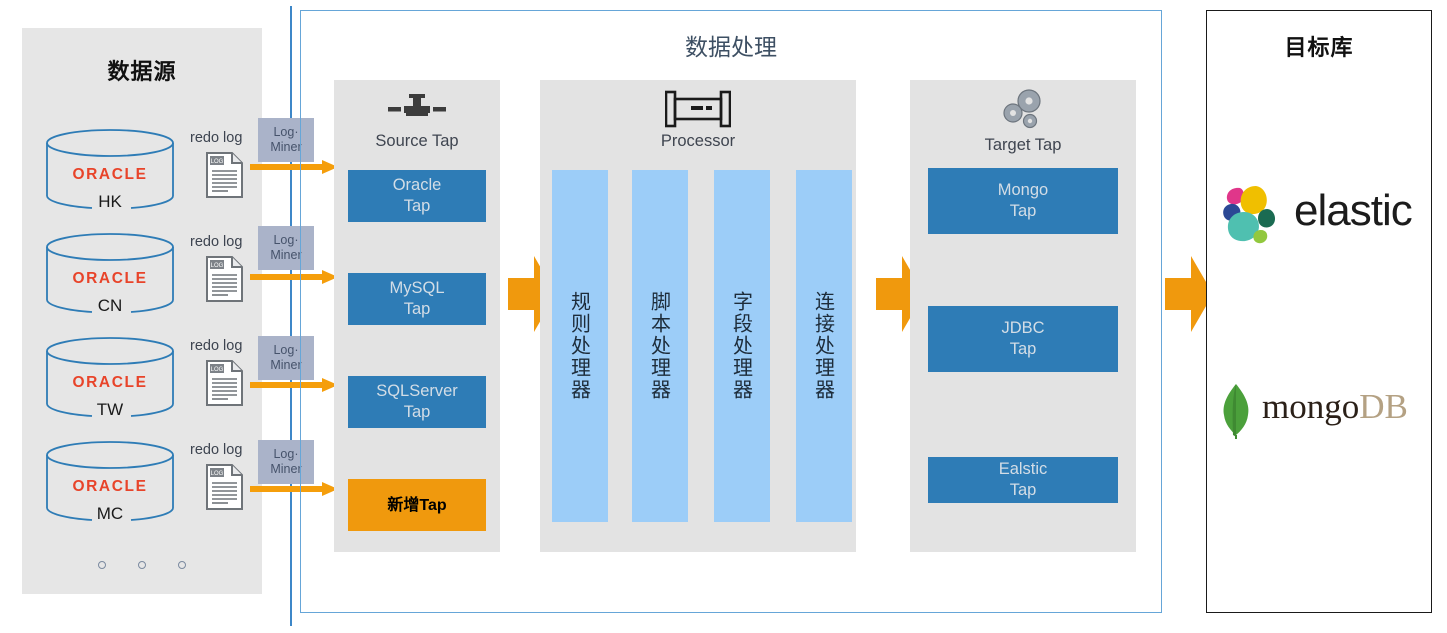 The width and height of the screenshot is (1447, 633). I want to click on source-tap-item: MySQL Tap, so click(417, 299).